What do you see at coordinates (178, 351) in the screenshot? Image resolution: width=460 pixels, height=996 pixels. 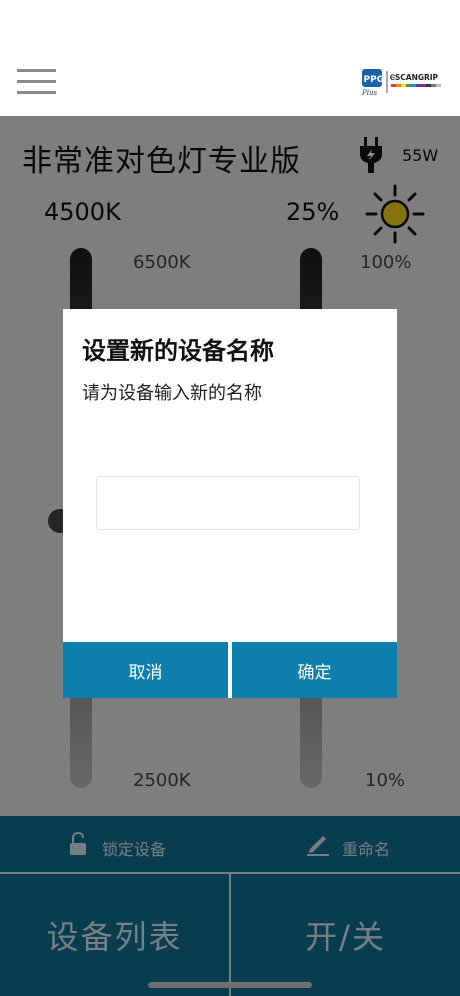 I see `dialog-title: 设置新的设备名称` at bounding box center [178, 351].